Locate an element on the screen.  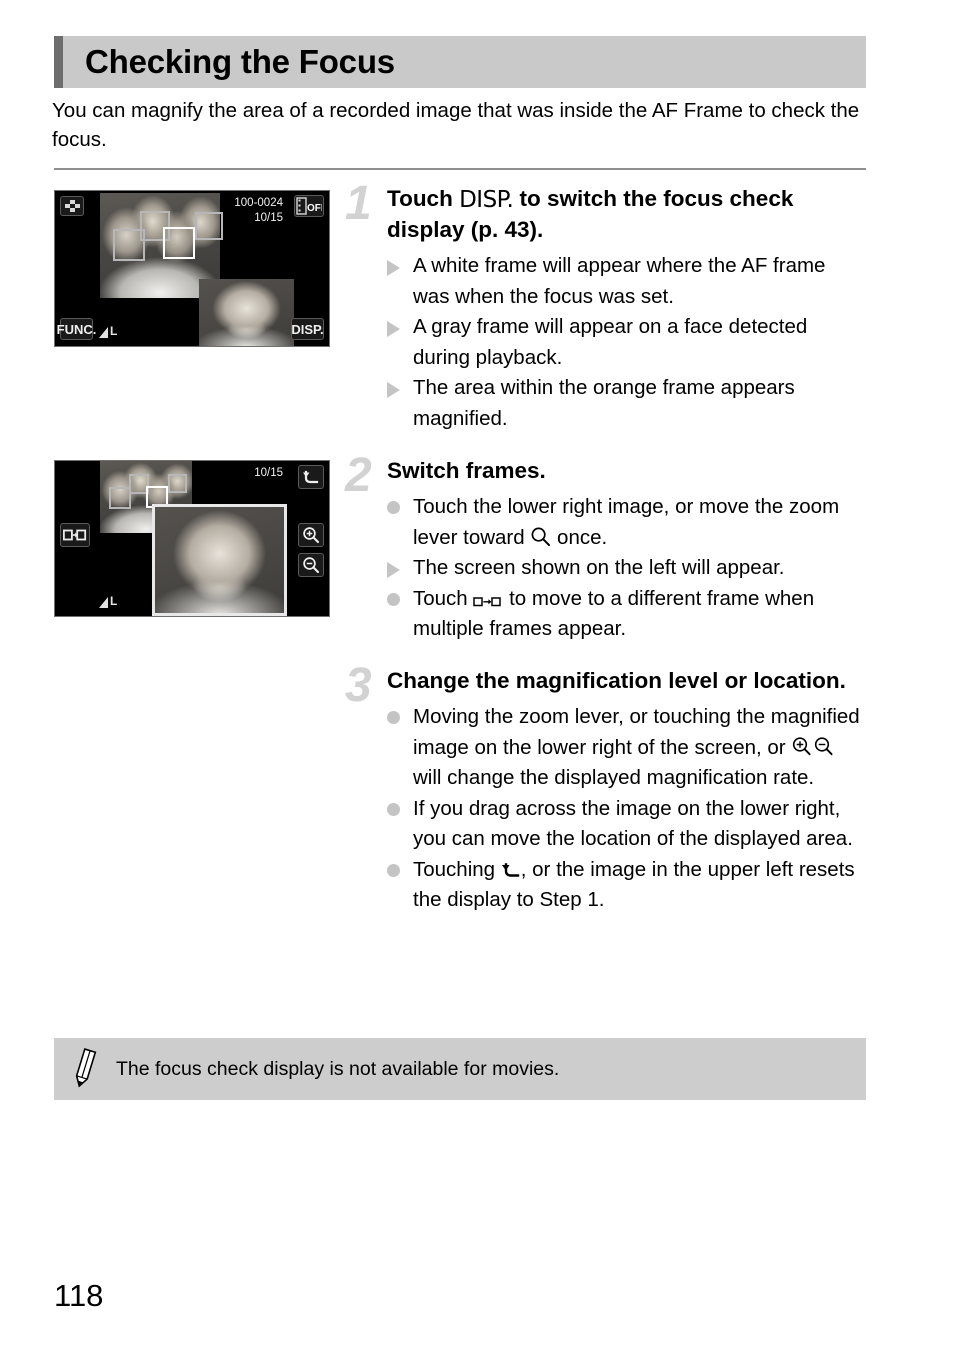
bullet-text-suffix: once. is located at coordinates (579, 537).